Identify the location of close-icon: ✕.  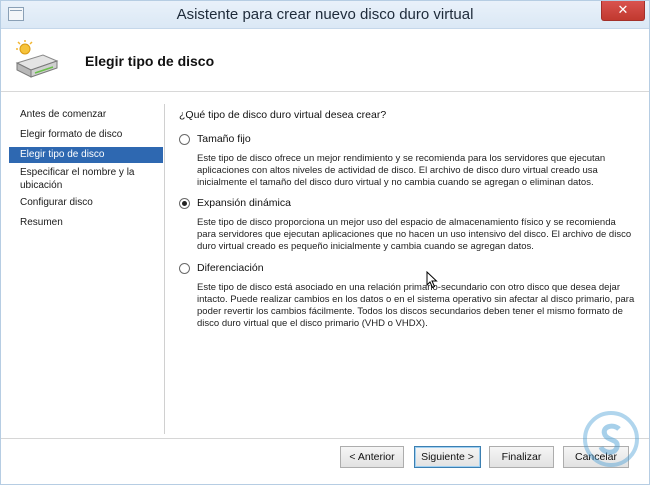
(623, 10).